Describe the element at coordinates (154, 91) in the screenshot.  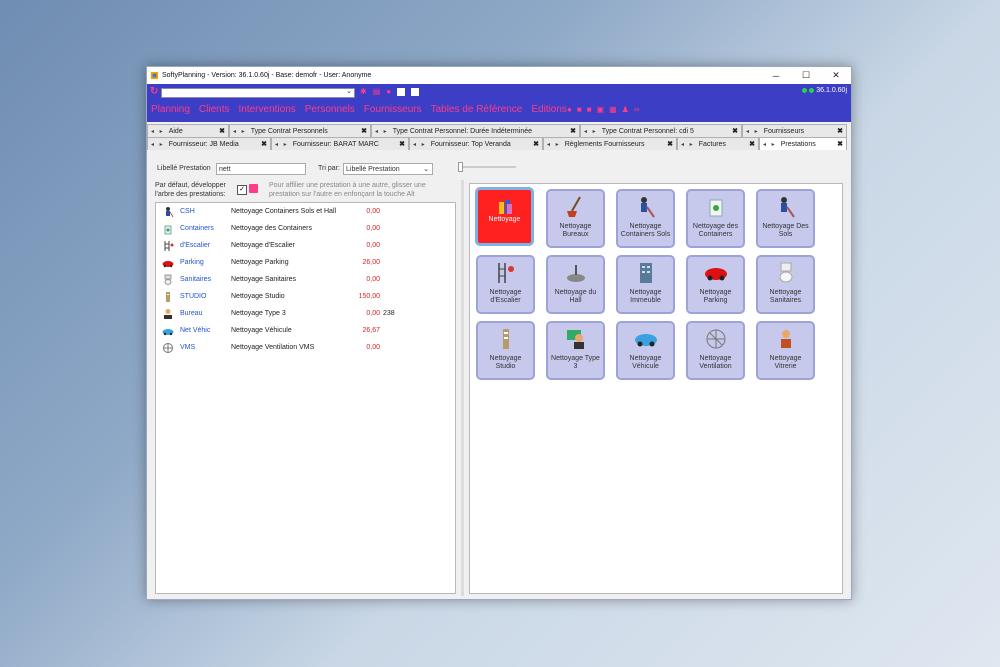
I see `refresh-icon: ↻` at that location.